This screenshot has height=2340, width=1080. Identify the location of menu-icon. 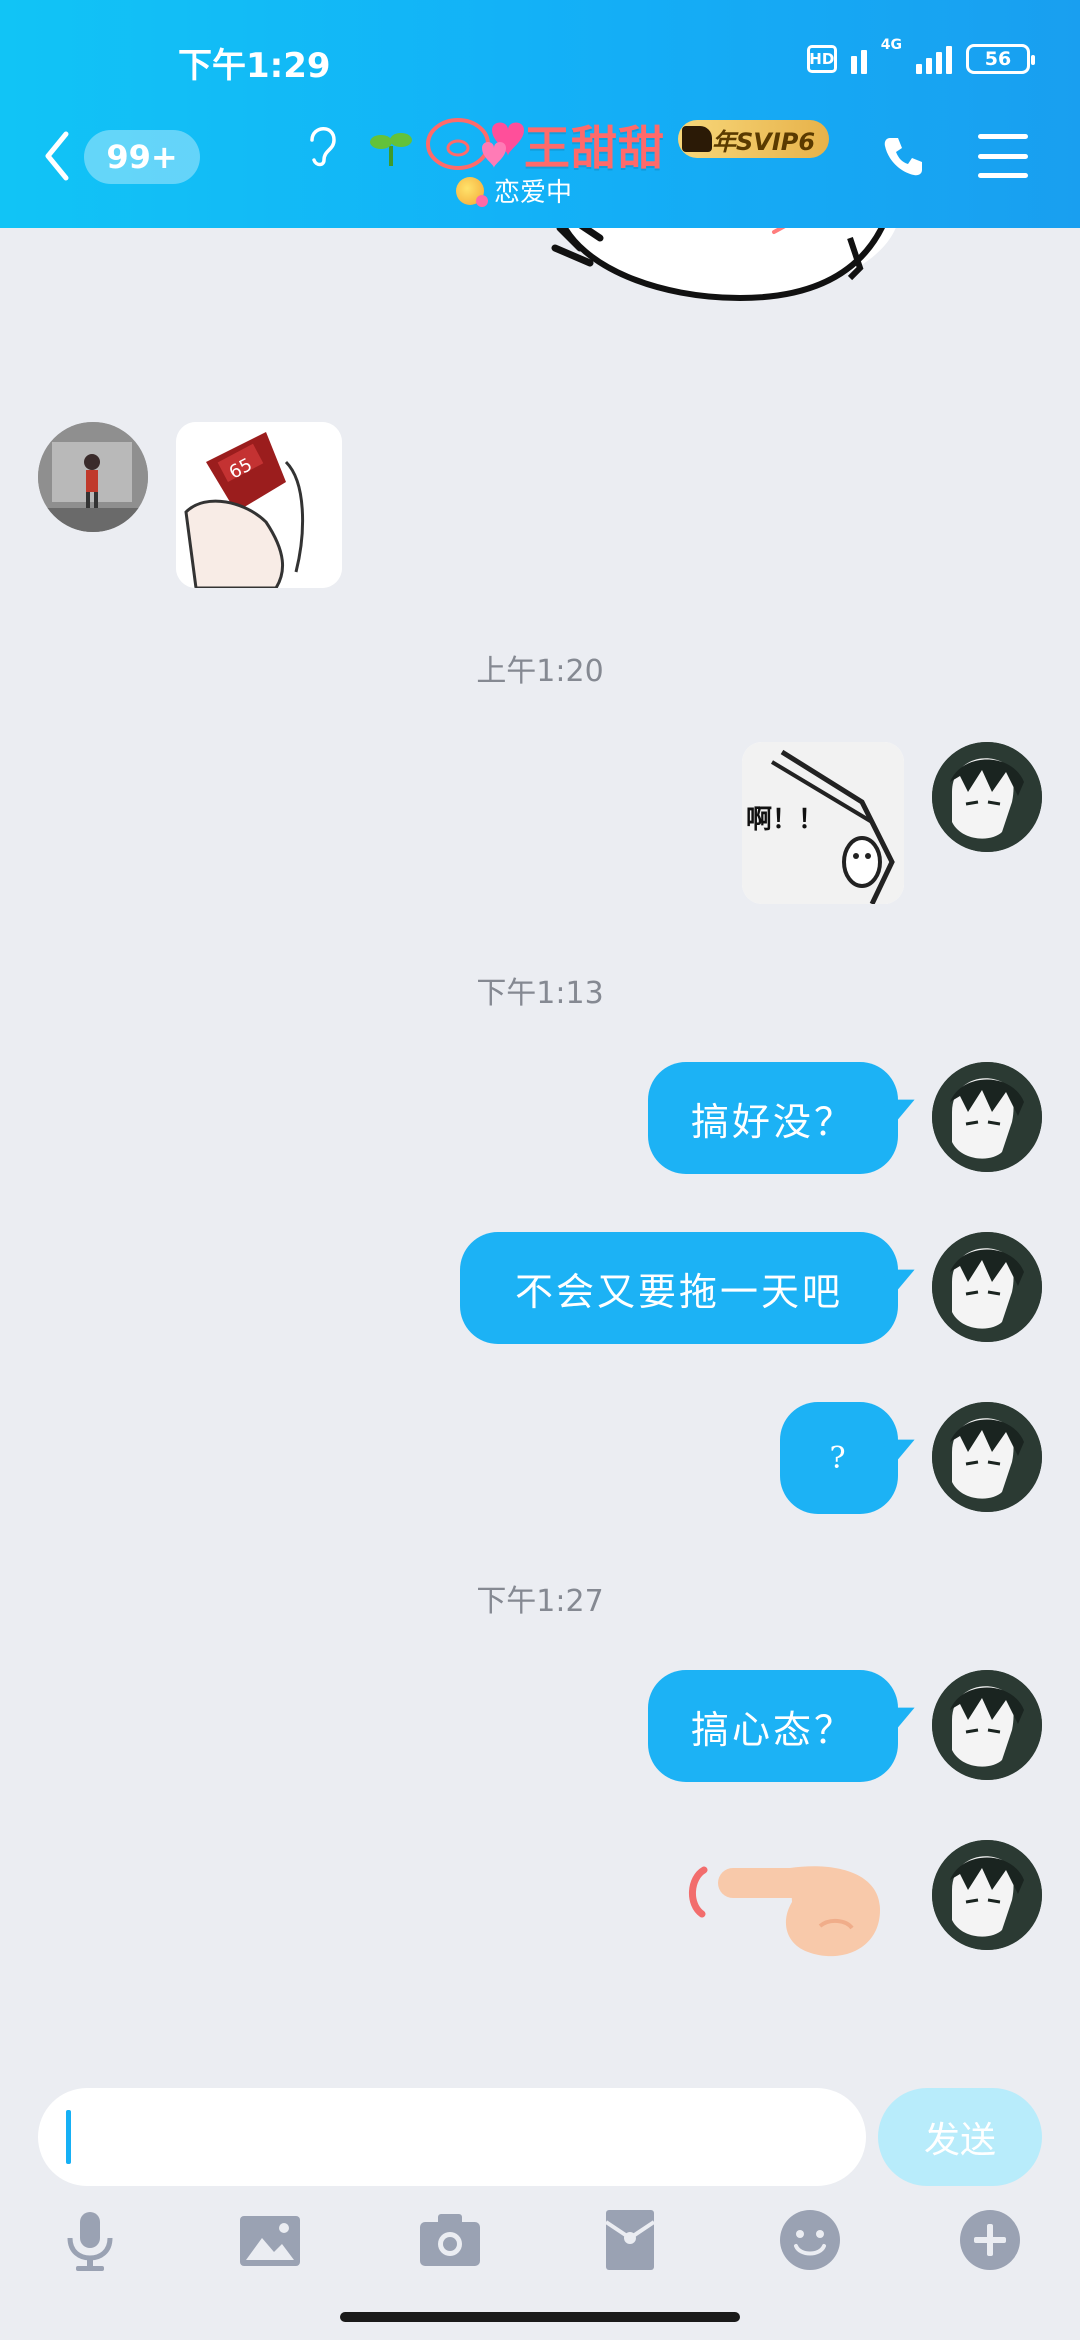
(1003, 156).